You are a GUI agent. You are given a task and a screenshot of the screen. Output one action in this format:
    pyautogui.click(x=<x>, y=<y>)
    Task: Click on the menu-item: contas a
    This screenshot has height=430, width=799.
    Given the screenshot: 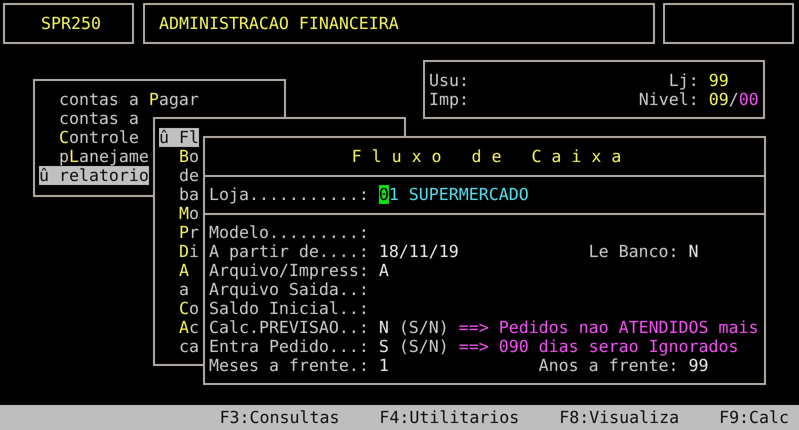 What is the action you would take?
    pyautogui.click(x=98, y=118)
    